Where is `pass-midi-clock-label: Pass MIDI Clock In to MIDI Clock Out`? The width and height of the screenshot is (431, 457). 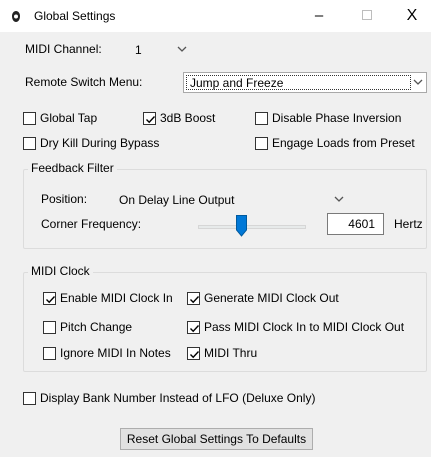 pass-midi-clock-label: Pass MIDI Clock In to MIDI Clock Out is located at coordinates (304, 327).